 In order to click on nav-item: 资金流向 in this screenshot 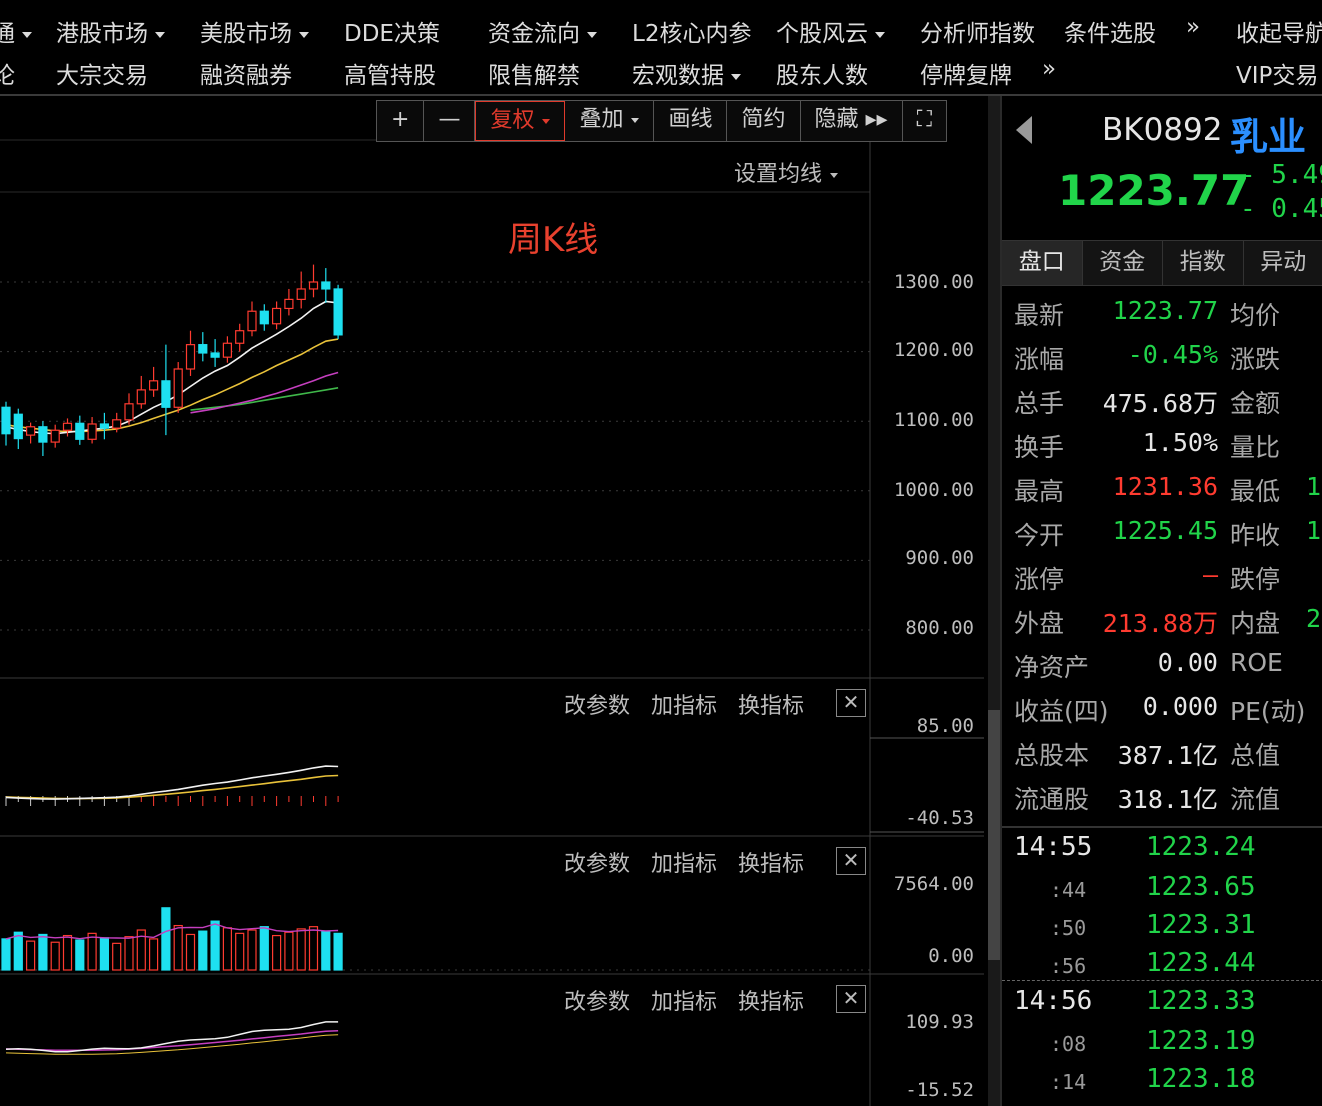, I will do `click(542, 31)`.